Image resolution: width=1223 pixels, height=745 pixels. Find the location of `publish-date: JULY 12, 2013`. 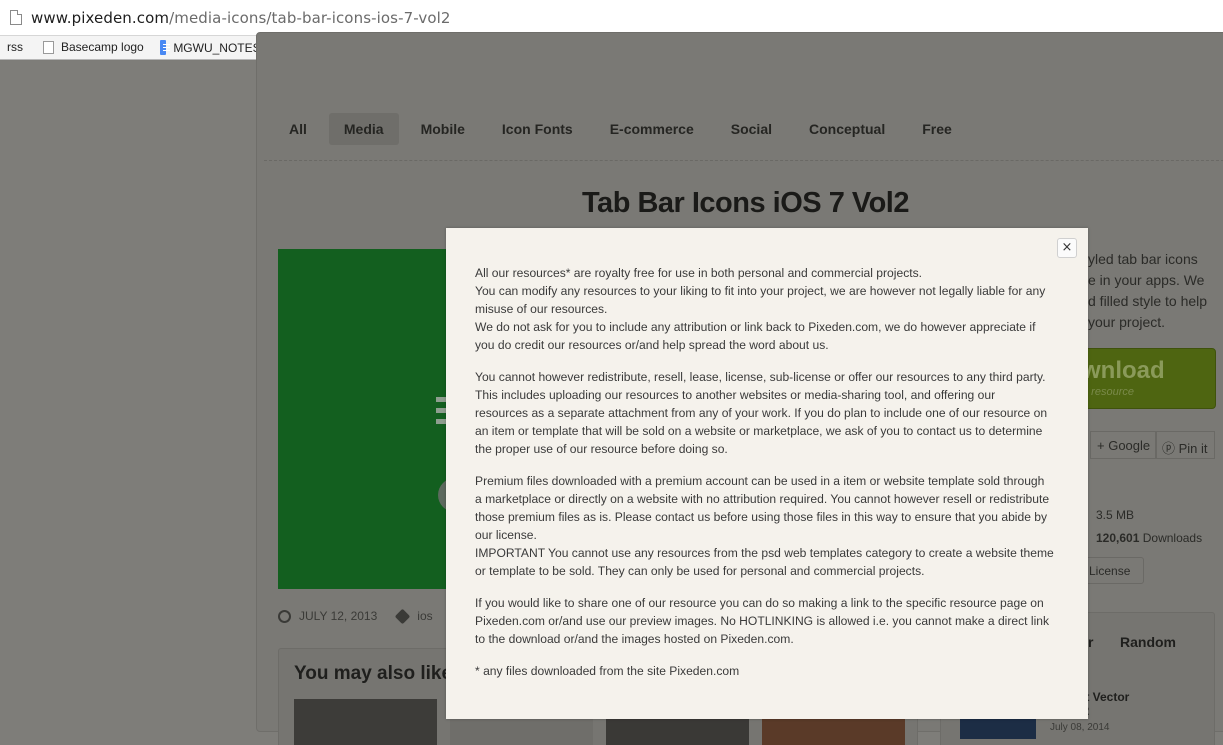

publish-date: JULY 12, 2013 is located at coordinates (338, 616).